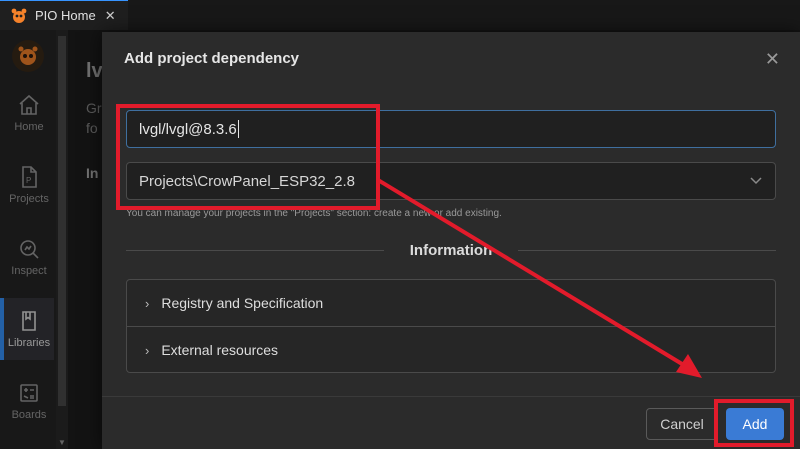  I want to click on accordion-label: Registry and Specification, so click(242, 303).